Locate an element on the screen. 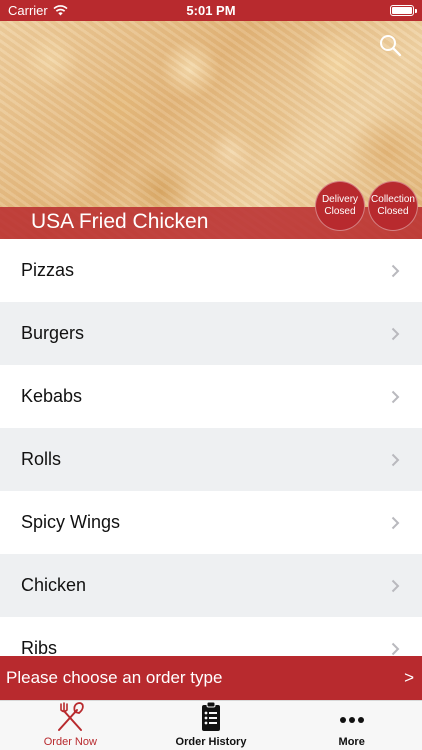  tab-order-now: Order Now is located at coordinates (70, 725).